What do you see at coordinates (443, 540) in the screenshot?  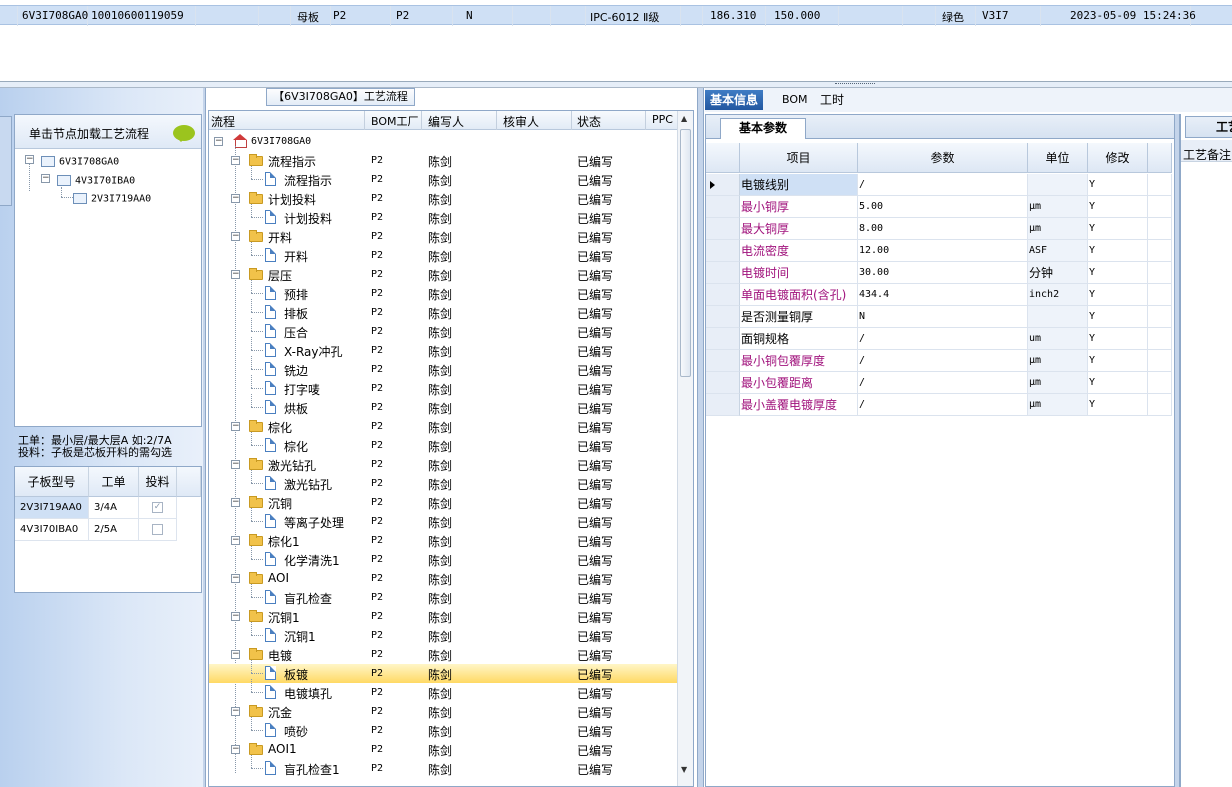 I see `flow-group-row: − 棕化1 P2 陈剑 已编写` at bounding box center [443, 540].